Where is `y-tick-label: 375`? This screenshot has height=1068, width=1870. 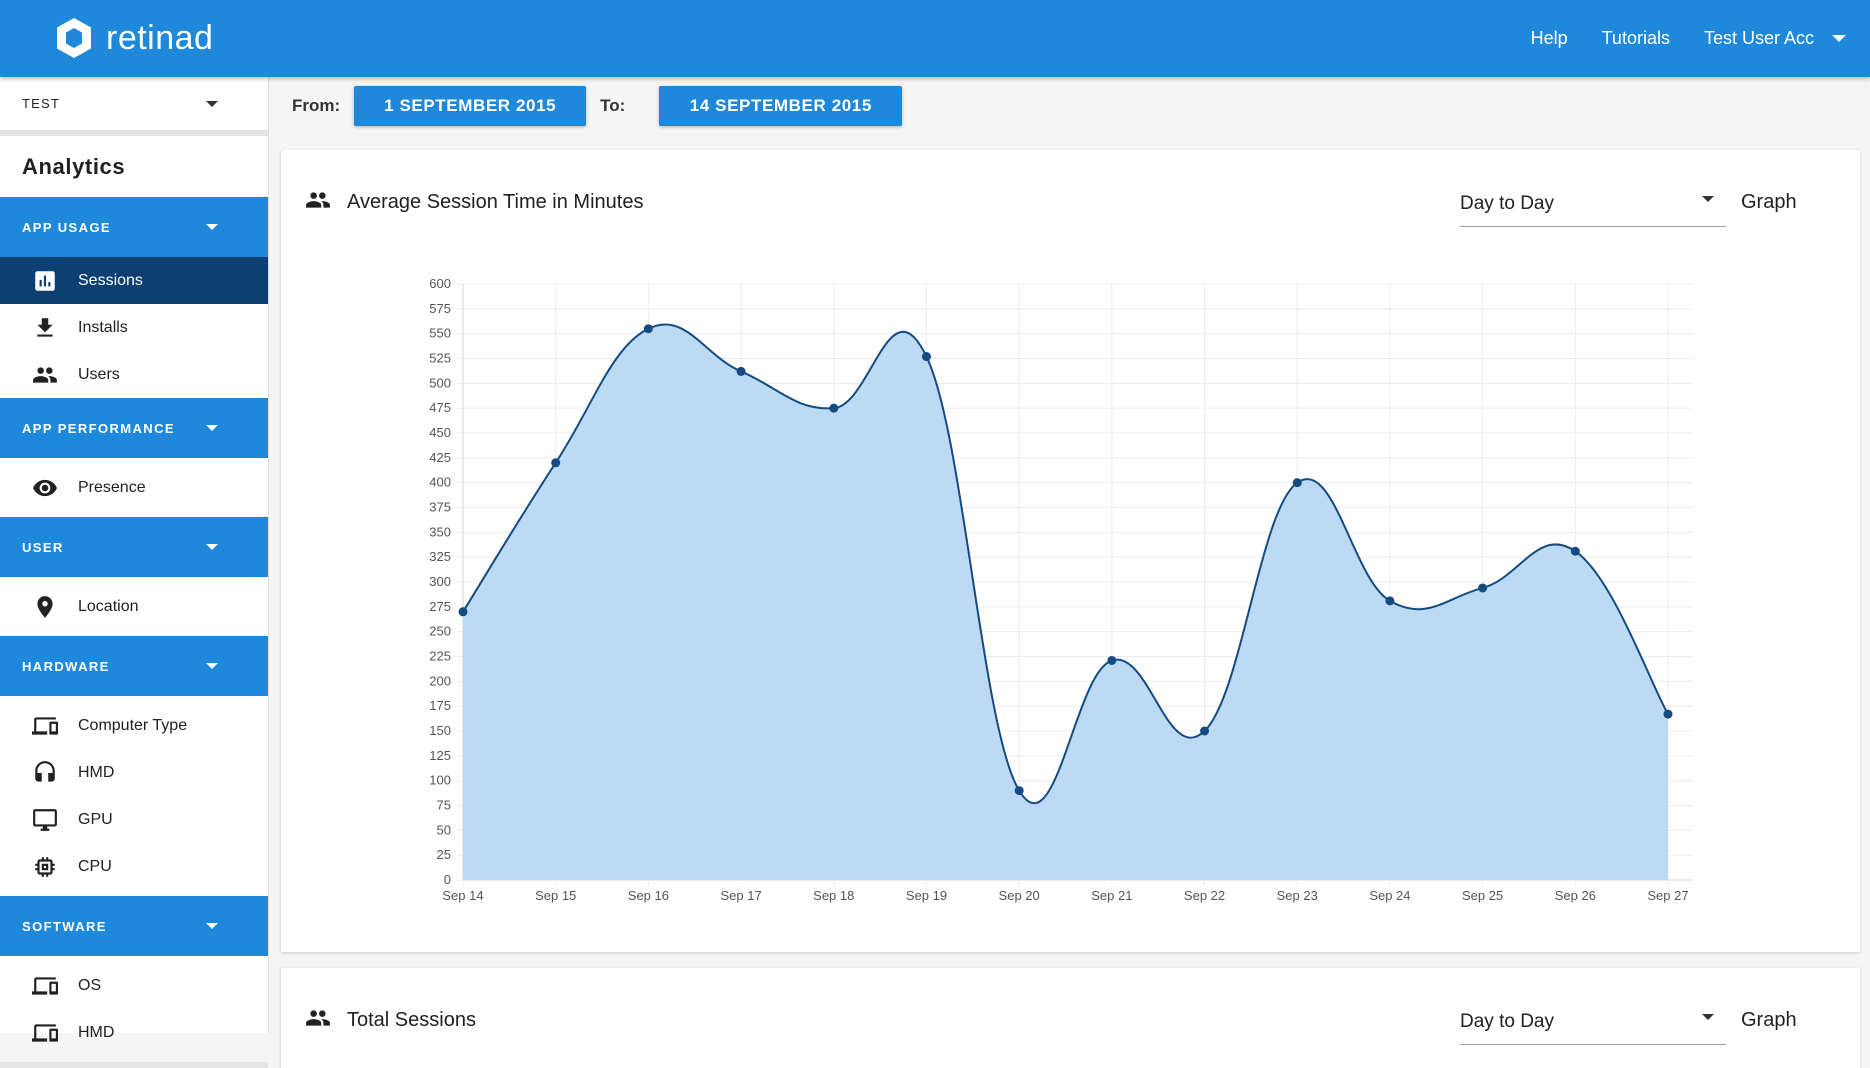 y-tick-label: 375 is located at coordinates (440, 507).